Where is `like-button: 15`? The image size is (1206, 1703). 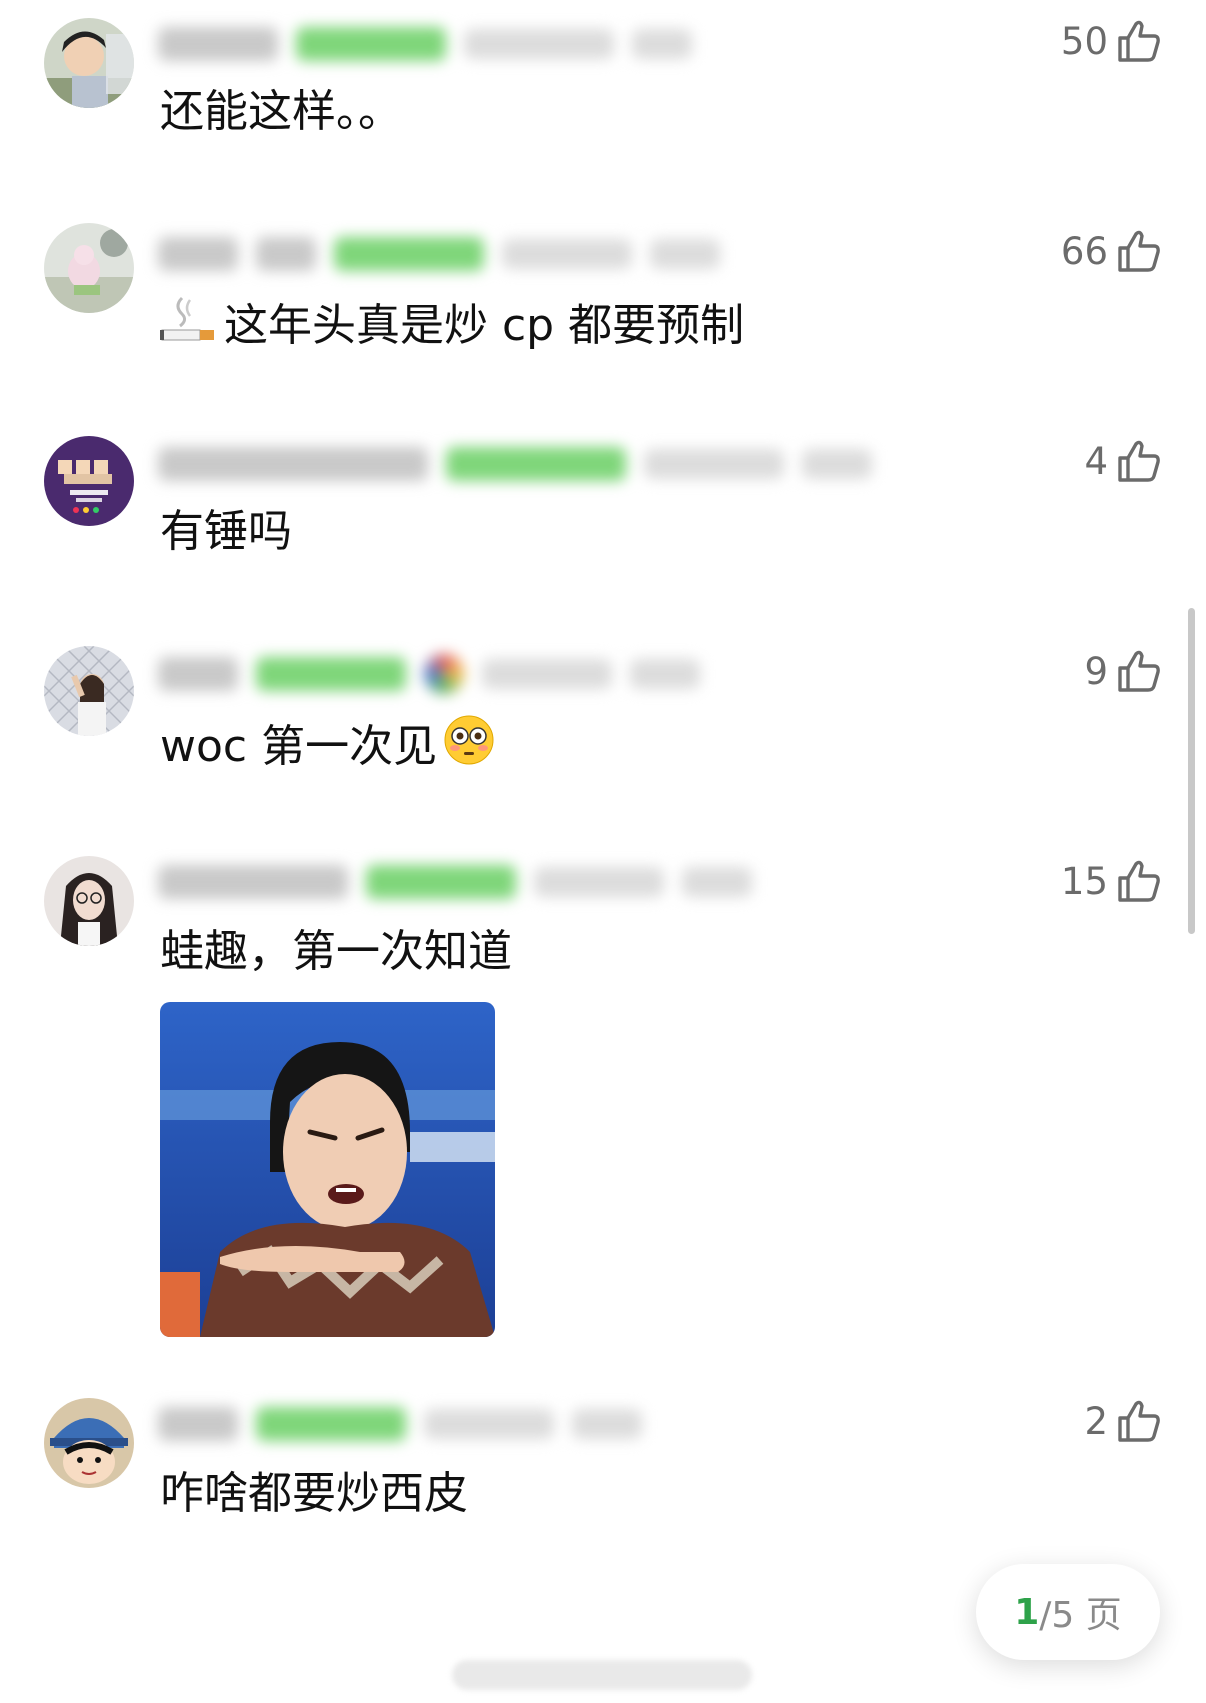 like-button: 15 is located at coordinates (1111, 881).